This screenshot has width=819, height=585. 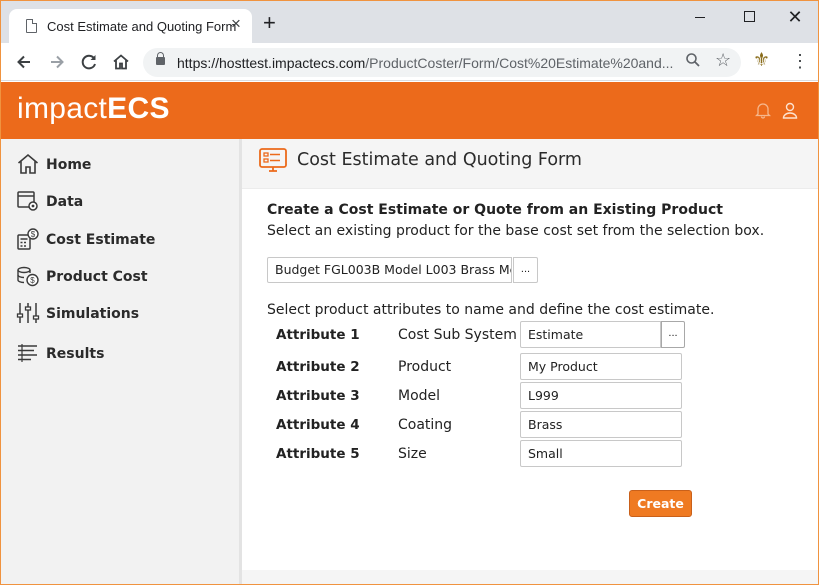 I want to click on kebab-menu-icon: ⋮, so click(x=800, y=61).